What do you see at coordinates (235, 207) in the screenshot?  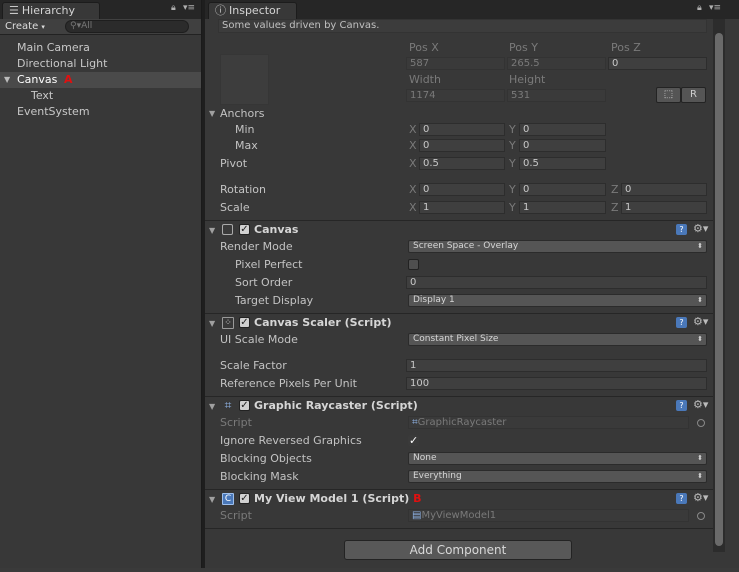 I see `scale-label: Scale` at bounding box center [235, 207].